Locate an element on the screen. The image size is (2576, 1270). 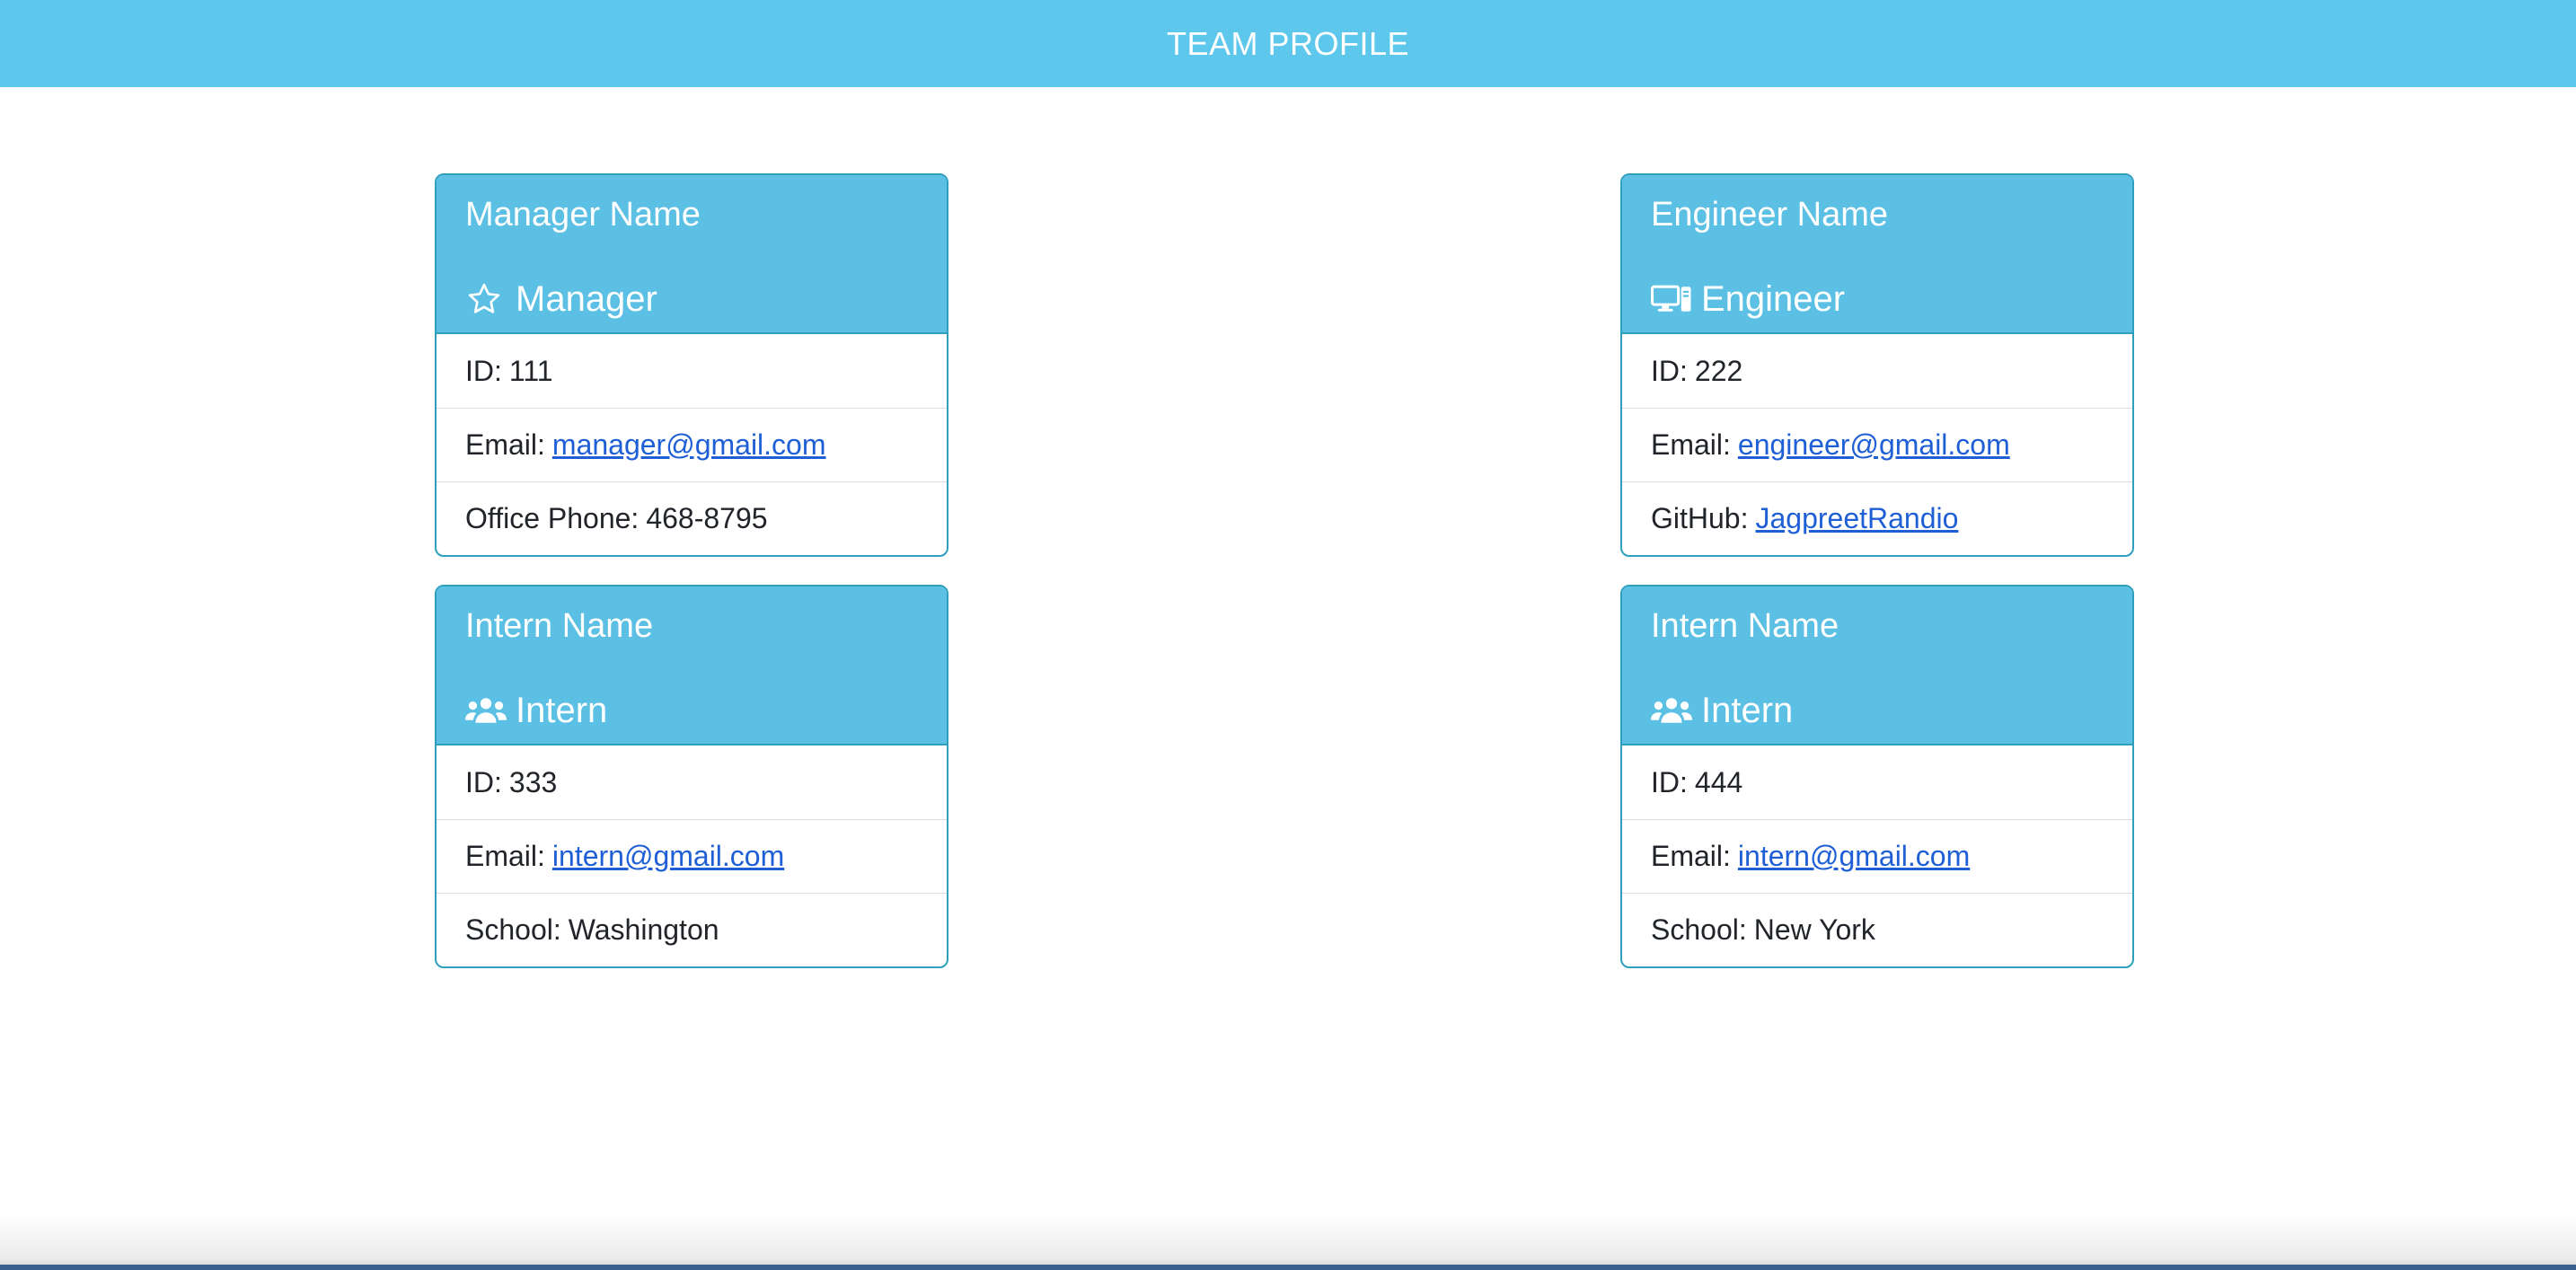
window-bottom-shadow is located at coordinates (1288, 1243).